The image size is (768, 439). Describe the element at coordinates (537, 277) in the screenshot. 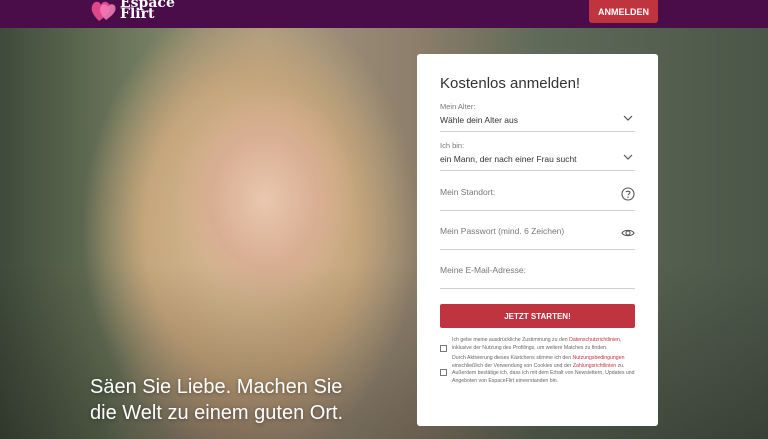

I see `email-input: Meine E-Mail-Adresse:` at that location.